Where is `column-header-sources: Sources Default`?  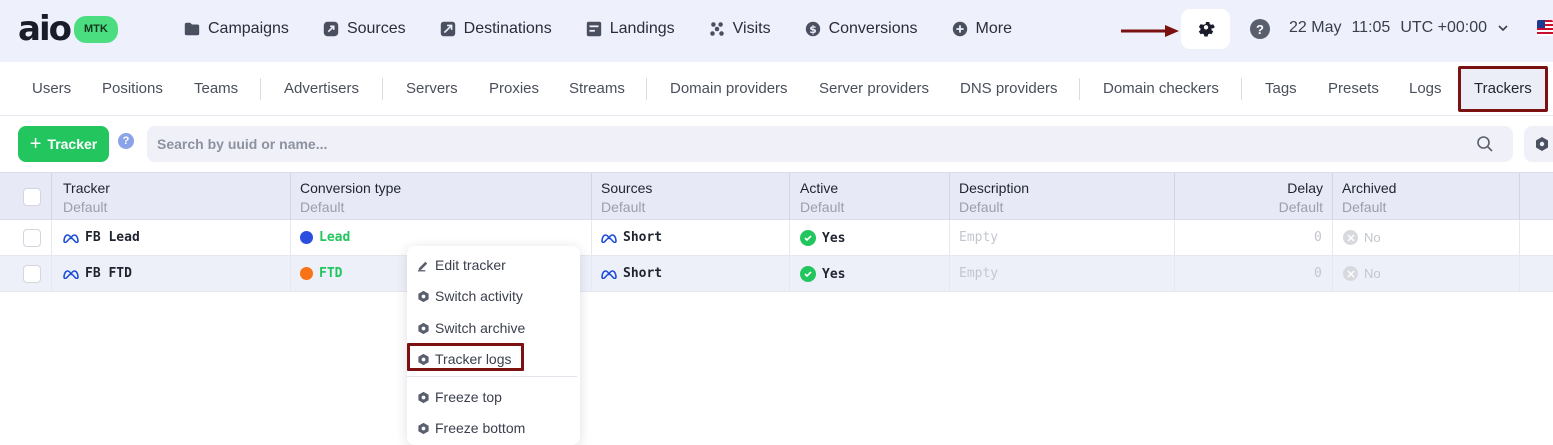 column-header-sources: Sources Default is located at coordinates (626, 197).